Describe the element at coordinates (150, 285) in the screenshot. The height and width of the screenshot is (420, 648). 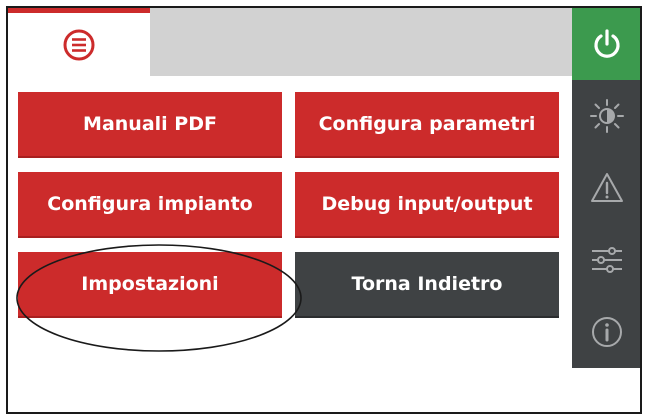
I see `impostazioni-button: Impostazioni` at that location.